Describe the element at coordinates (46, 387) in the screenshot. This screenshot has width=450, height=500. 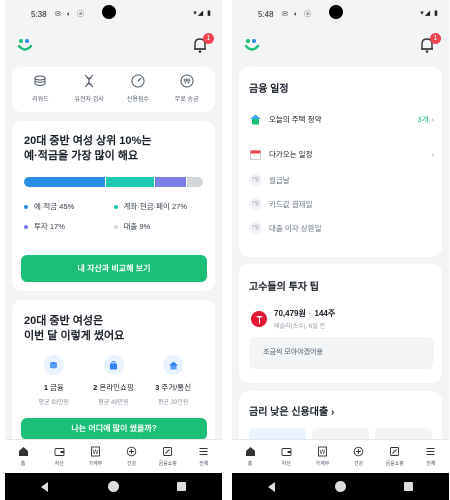
I see `spend-rank: 1` at that location.